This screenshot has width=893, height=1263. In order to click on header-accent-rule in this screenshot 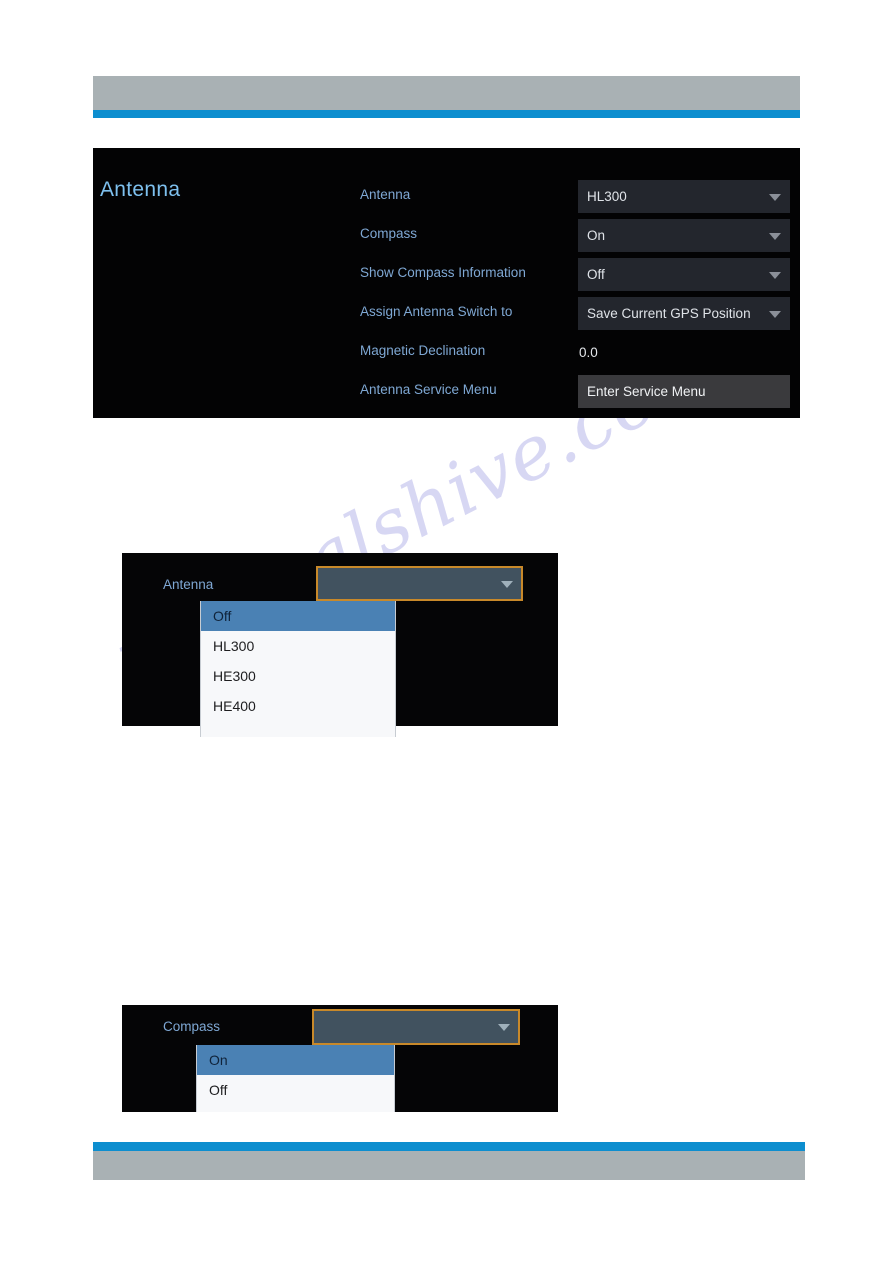, I will do `click(446, 114)`.